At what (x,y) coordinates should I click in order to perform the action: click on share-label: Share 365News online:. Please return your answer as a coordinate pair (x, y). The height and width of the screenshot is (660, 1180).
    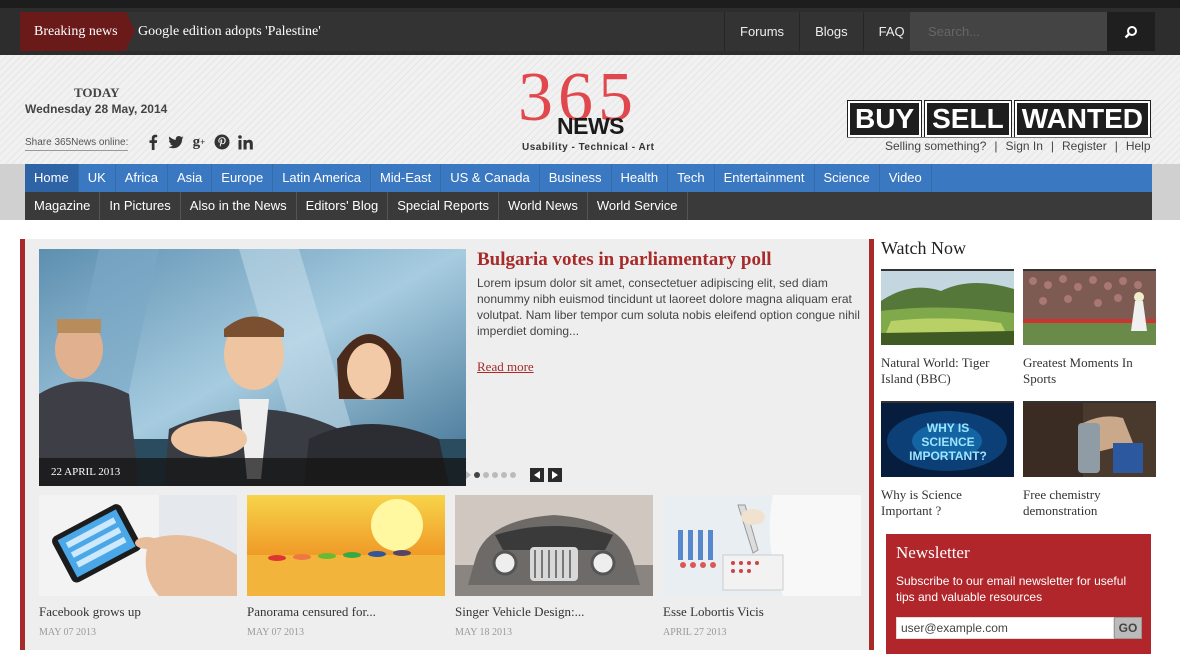
    Looking at the image, I should click on (77, 144).